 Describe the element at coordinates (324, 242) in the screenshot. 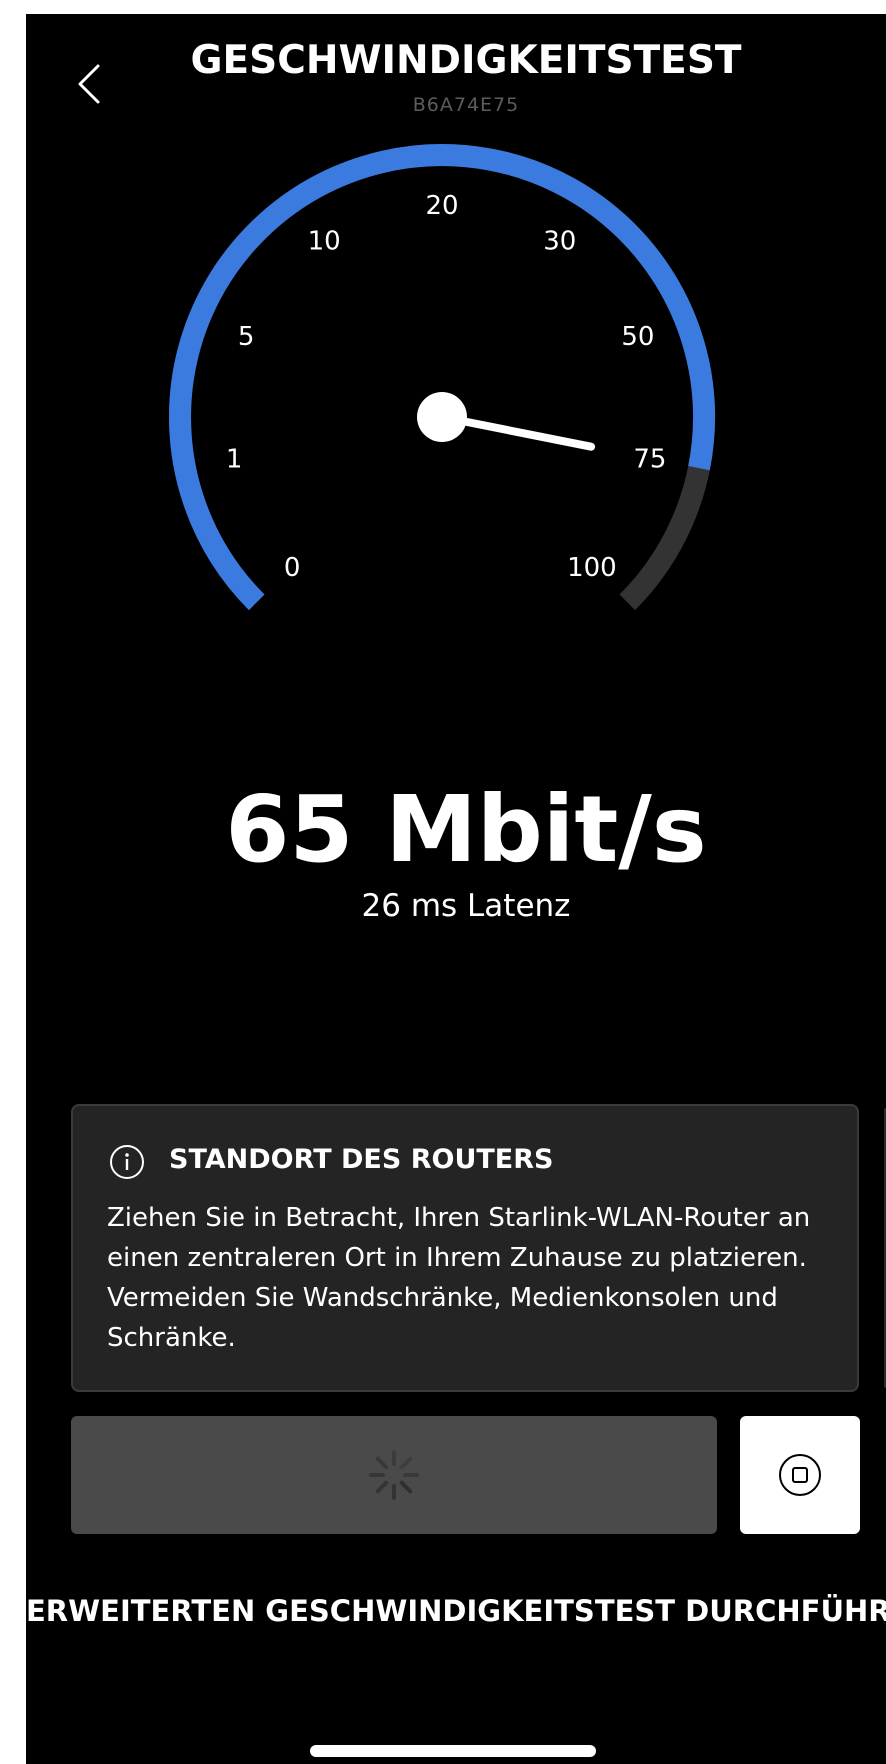

I see `gauge-tick-label: 10` at that location.